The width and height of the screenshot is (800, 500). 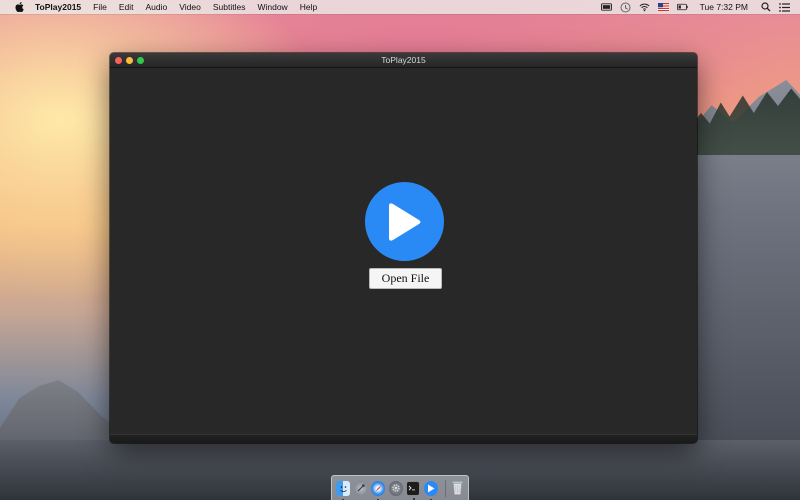 I want to click on menu-subtitles: Subtitles, so click(x=229, y=7).